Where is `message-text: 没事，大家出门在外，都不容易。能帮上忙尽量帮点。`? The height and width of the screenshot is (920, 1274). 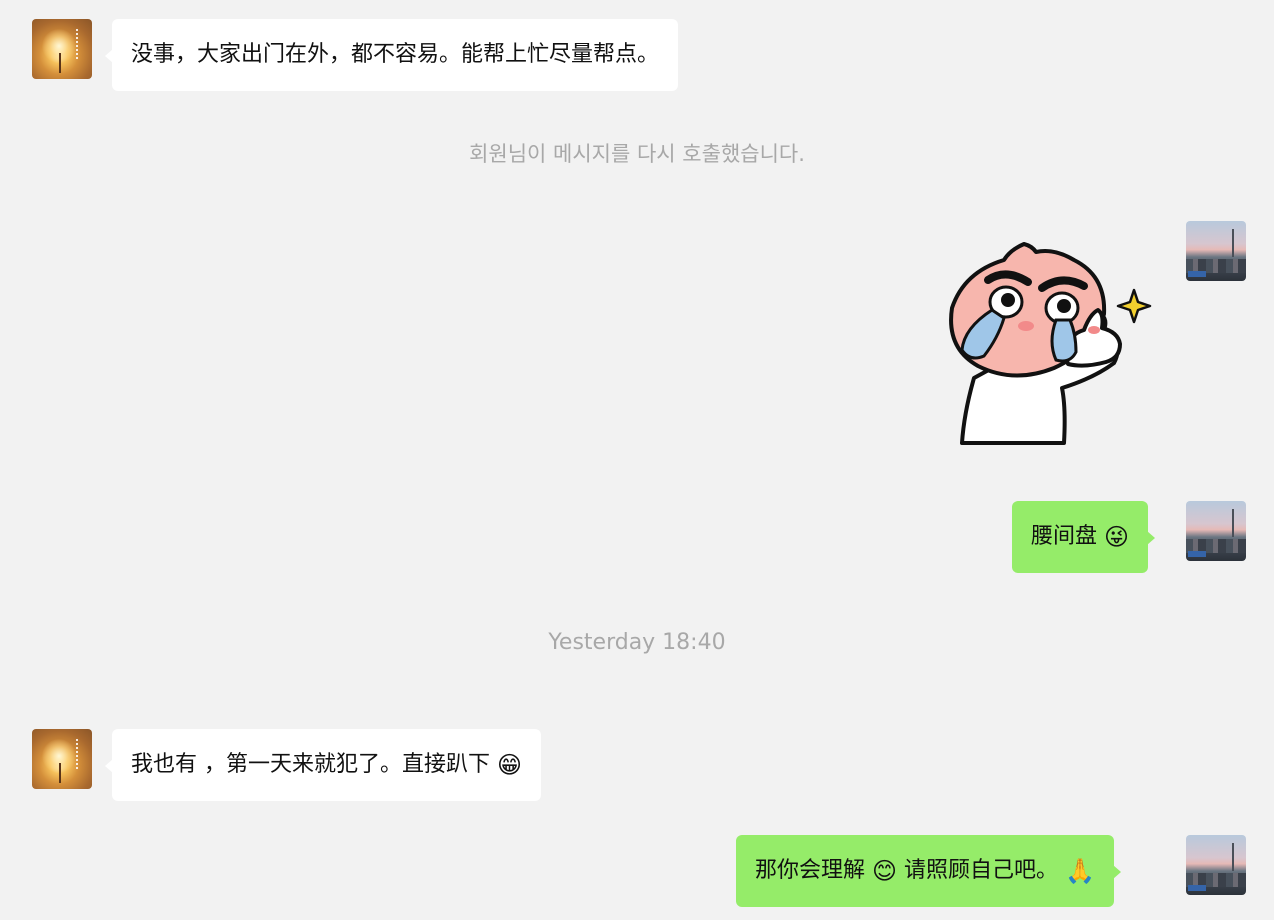
message-text: 没事，大家出门在外，都不容易。能帮上忙尽量帮点。 is located at coordinates (395, 54).